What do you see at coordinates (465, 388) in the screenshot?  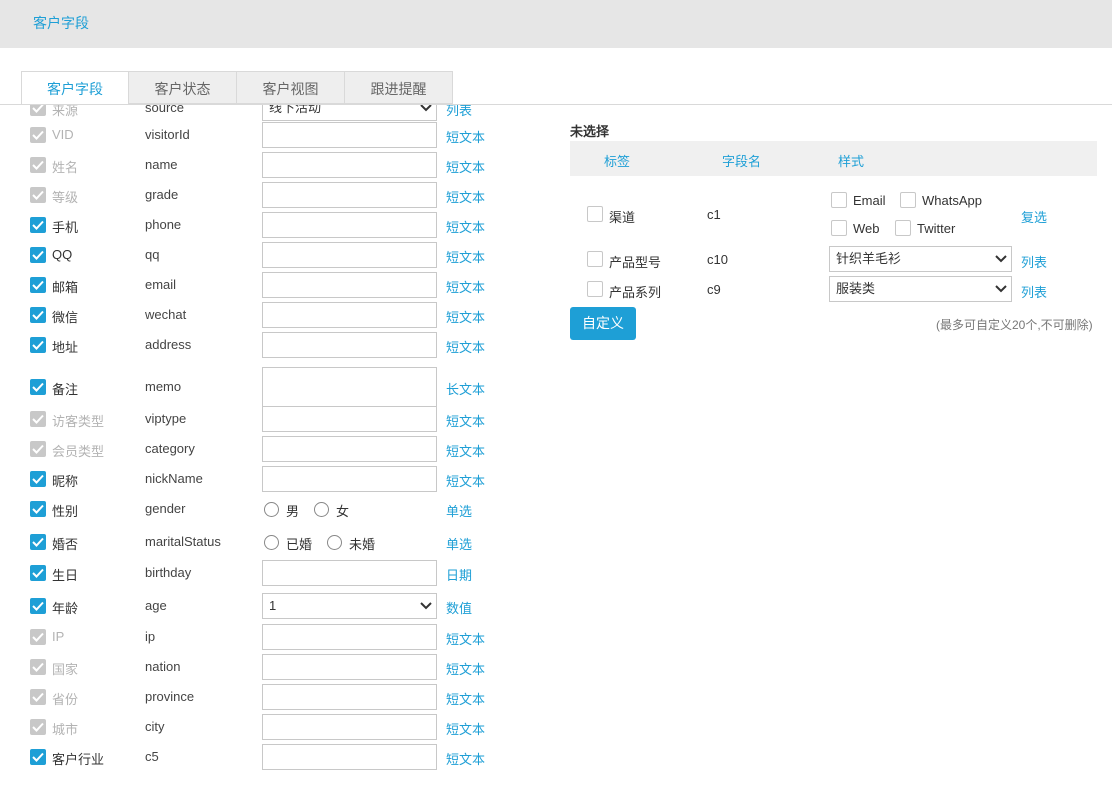 I see `field-type-link: 长文本` at bounding box center [465, 388].